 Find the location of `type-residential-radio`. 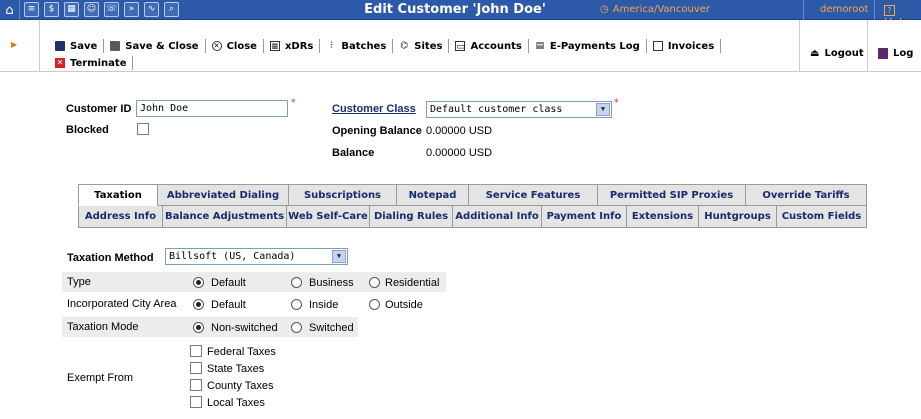

type-residential-radio is located at coordinates (374, 282).